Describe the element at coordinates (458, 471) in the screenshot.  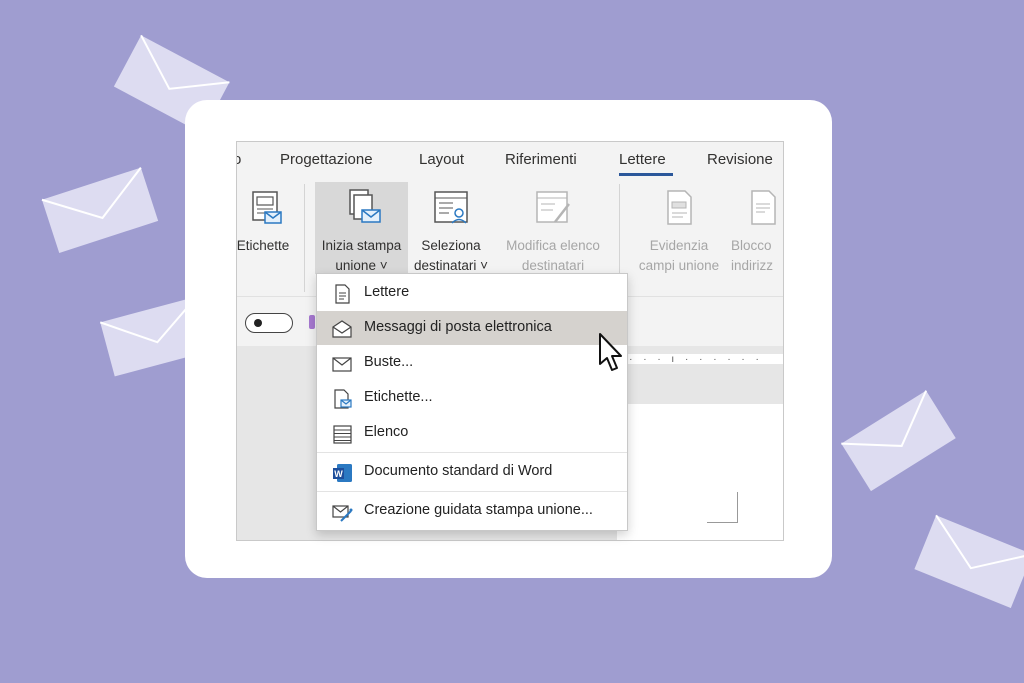
I see `menu-item-label: Documento standard di Word` at that location.